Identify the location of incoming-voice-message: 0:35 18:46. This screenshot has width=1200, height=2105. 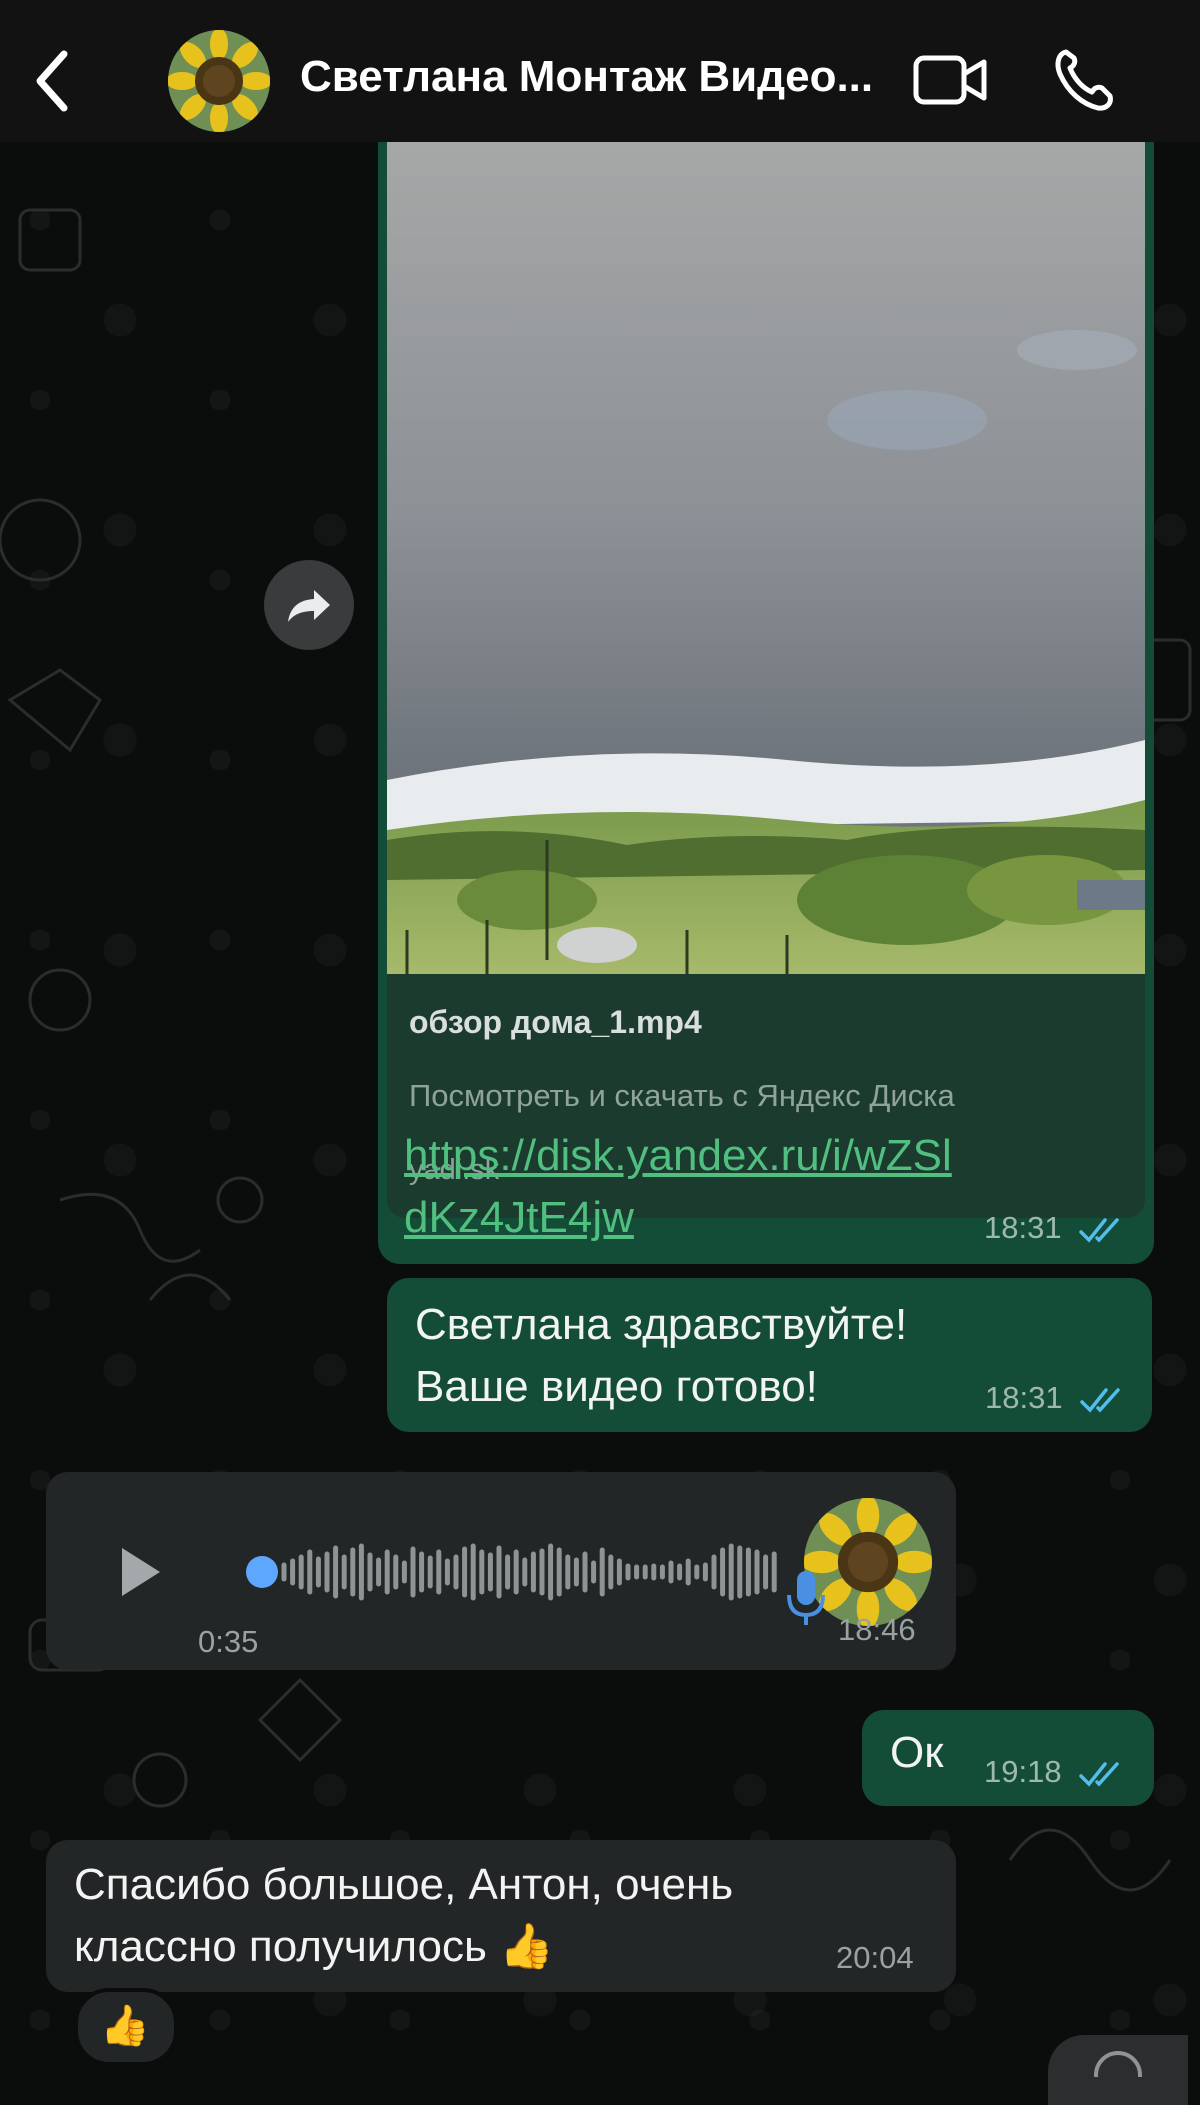
(501, 1571).